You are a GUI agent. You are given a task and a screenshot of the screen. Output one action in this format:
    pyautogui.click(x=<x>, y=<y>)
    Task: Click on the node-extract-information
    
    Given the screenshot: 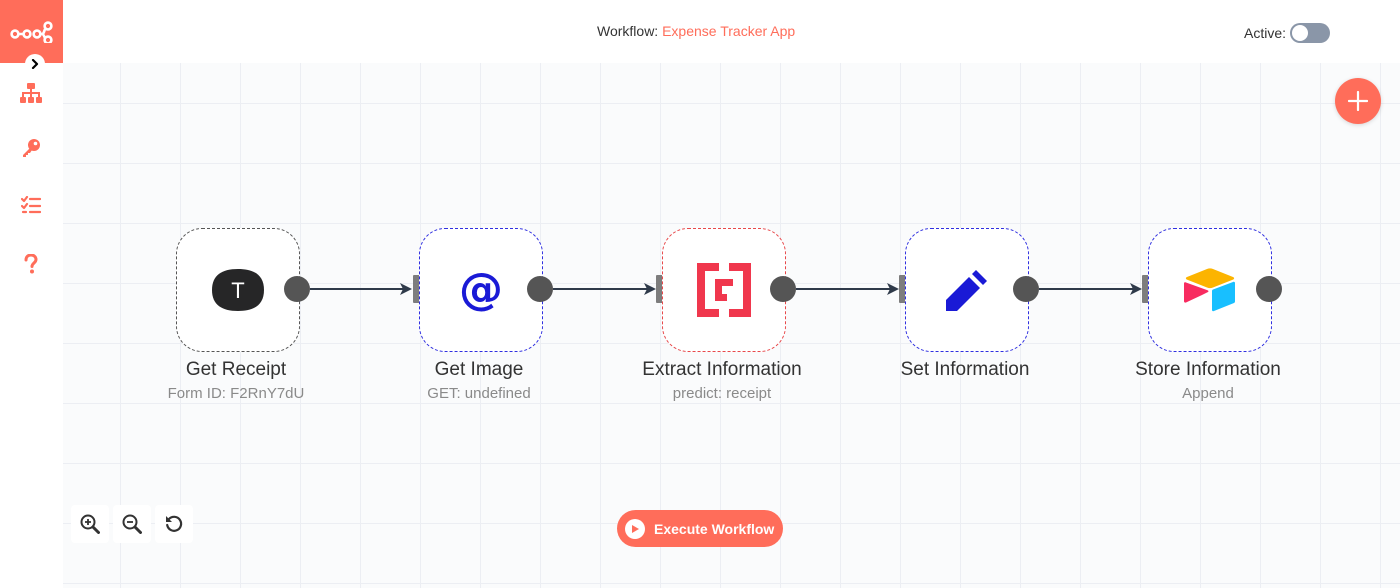 What is the action you would take?
    pyautogui.click(x=724, y=290)
    